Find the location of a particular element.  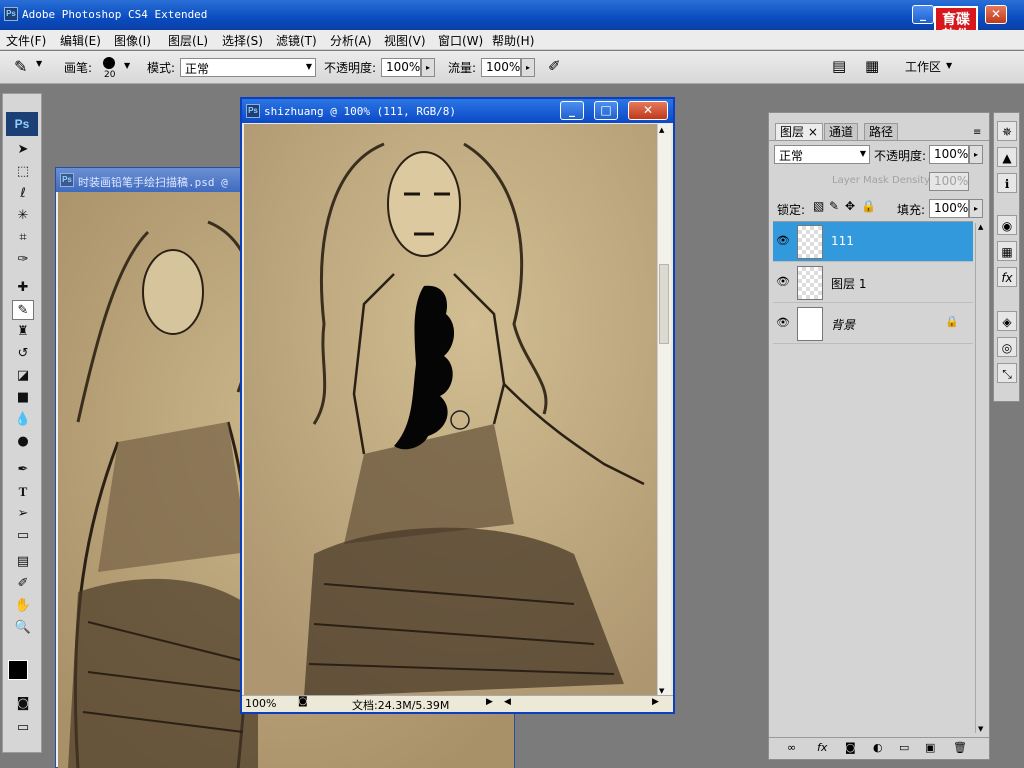

paths-dock-icon: ⤡ is located at coordinates (1007, 373).